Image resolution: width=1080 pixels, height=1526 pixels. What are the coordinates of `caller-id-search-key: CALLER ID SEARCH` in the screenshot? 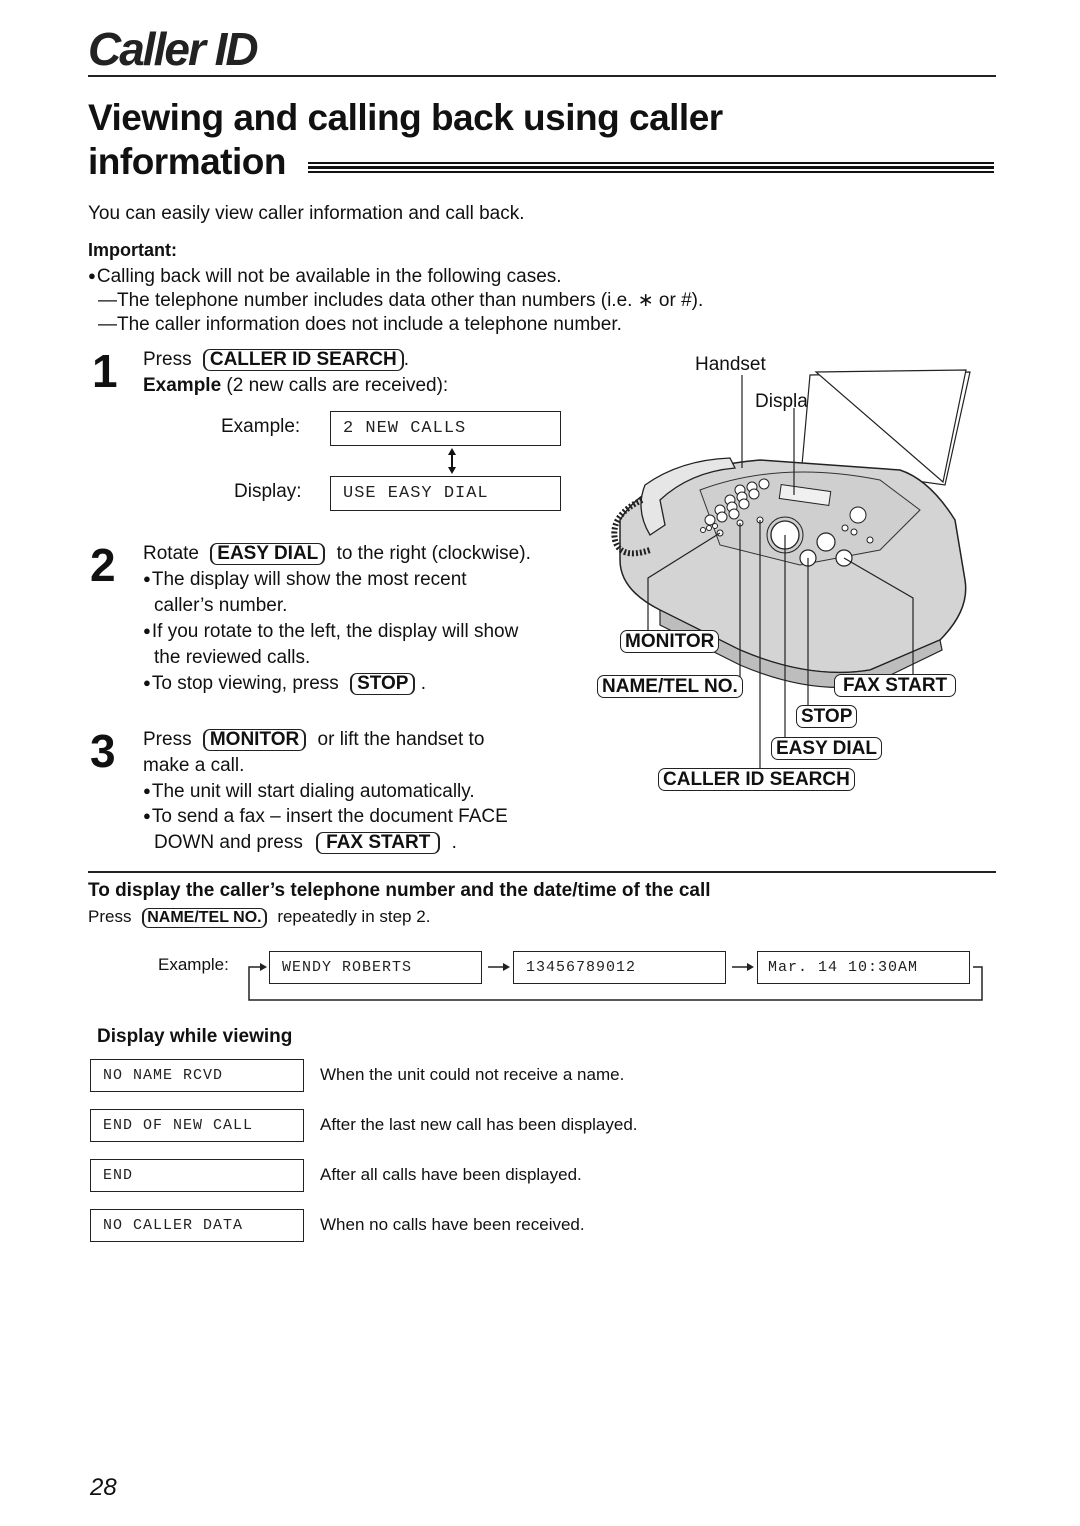 It's located at (303, 360).